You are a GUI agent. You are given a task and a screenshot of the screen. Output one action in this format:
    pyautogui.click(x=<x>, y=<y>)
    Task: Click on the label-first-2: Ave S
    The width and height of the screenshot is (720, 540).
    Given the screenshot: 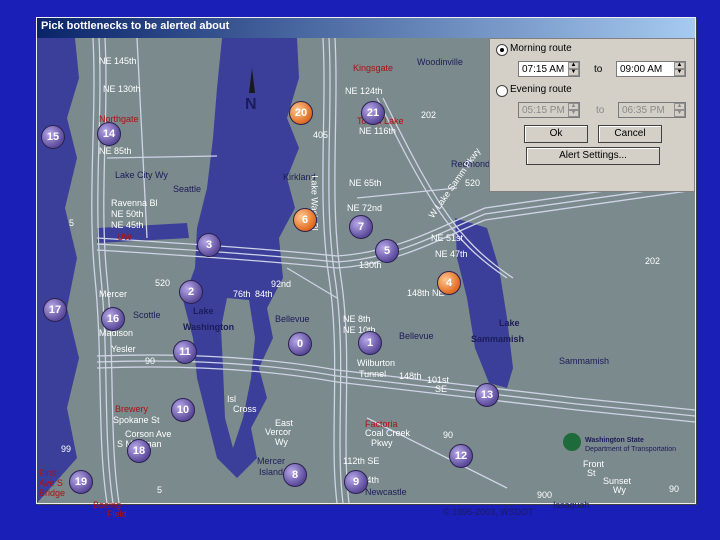 What is the action you would take?
    pyautogui.click(x=51, y=483)
    